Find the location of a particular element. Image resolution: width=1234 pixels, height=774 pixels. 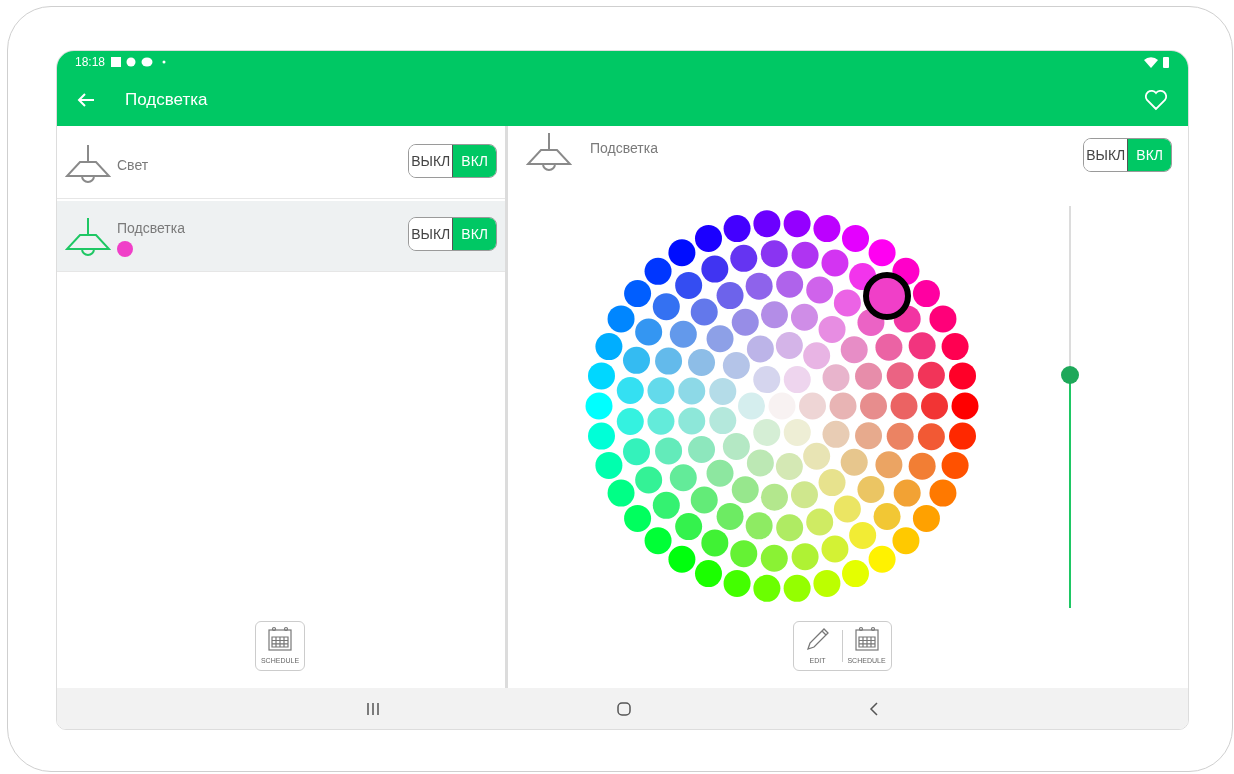

home-icon is located at coordinates (624, 708).